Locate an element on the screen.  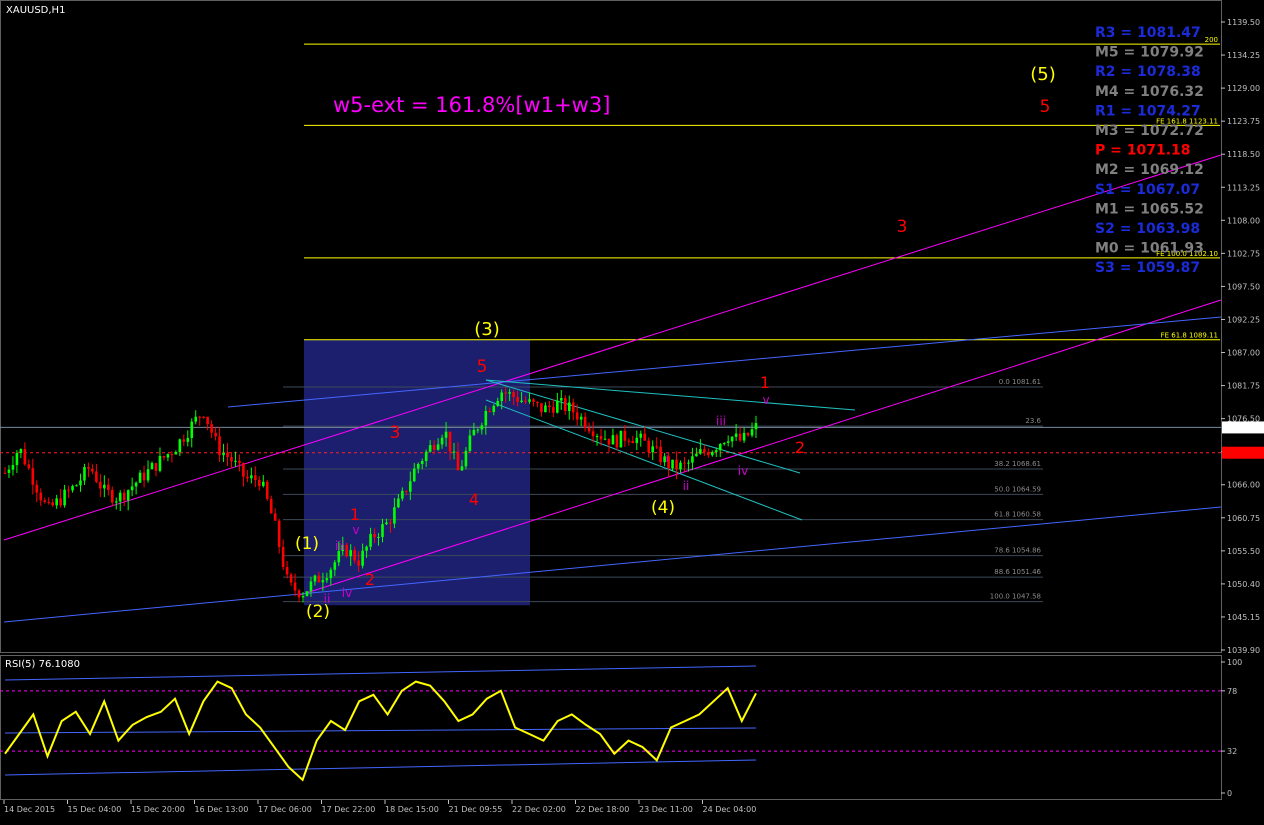
price-tick-label: 1123.75 is located at coordinates (1243, 121).